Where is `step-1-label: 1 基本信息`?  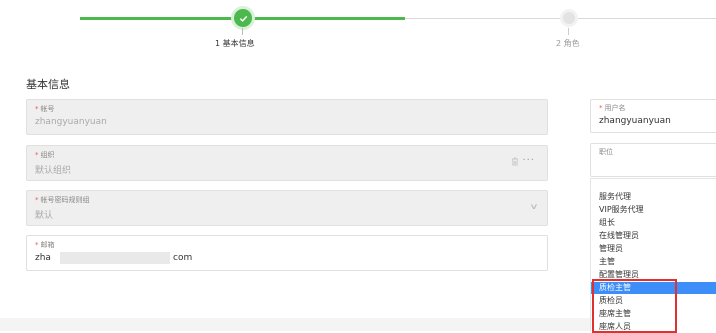 step-1-label: 1 基本信息 is located at coordinates (235, 43).